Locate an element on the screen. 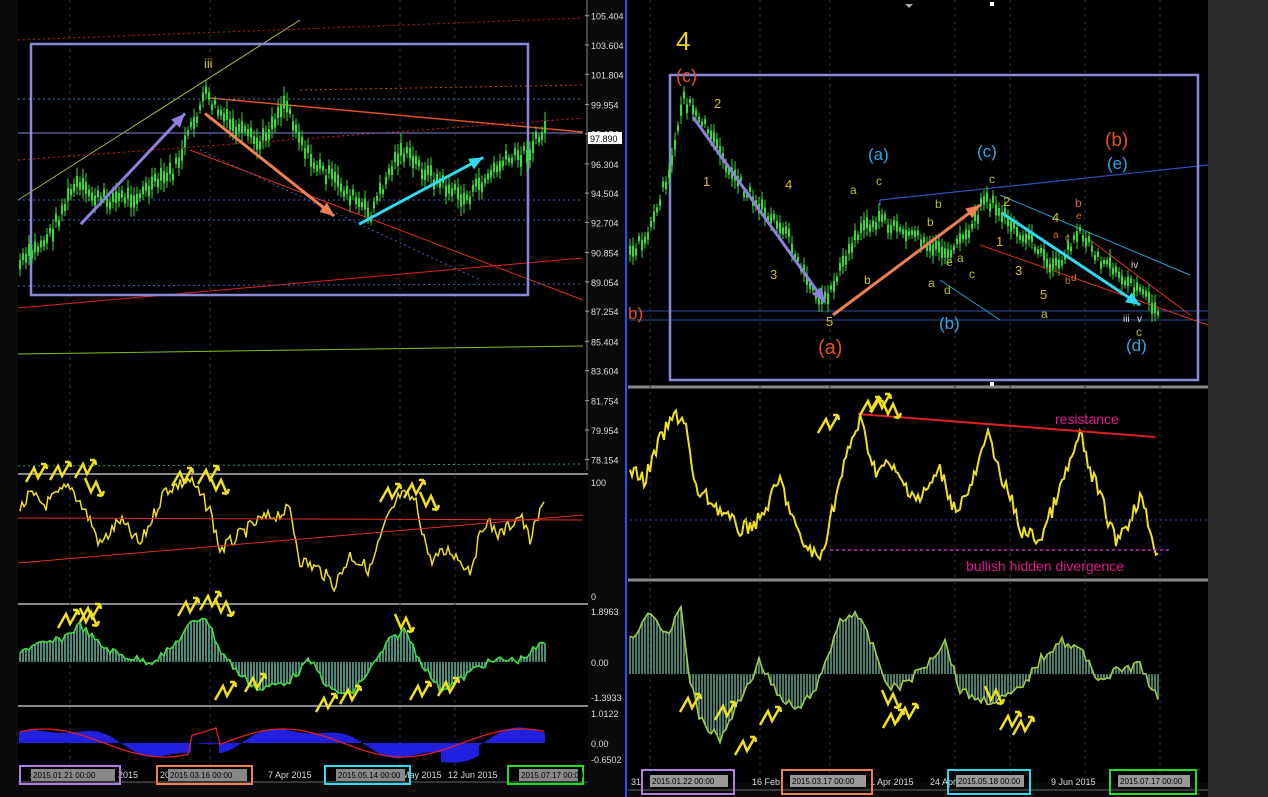 This screenshot has width=1268, height=797. left-osc2-ytick-2: -1.3933 is located at coordinates (606, 698).